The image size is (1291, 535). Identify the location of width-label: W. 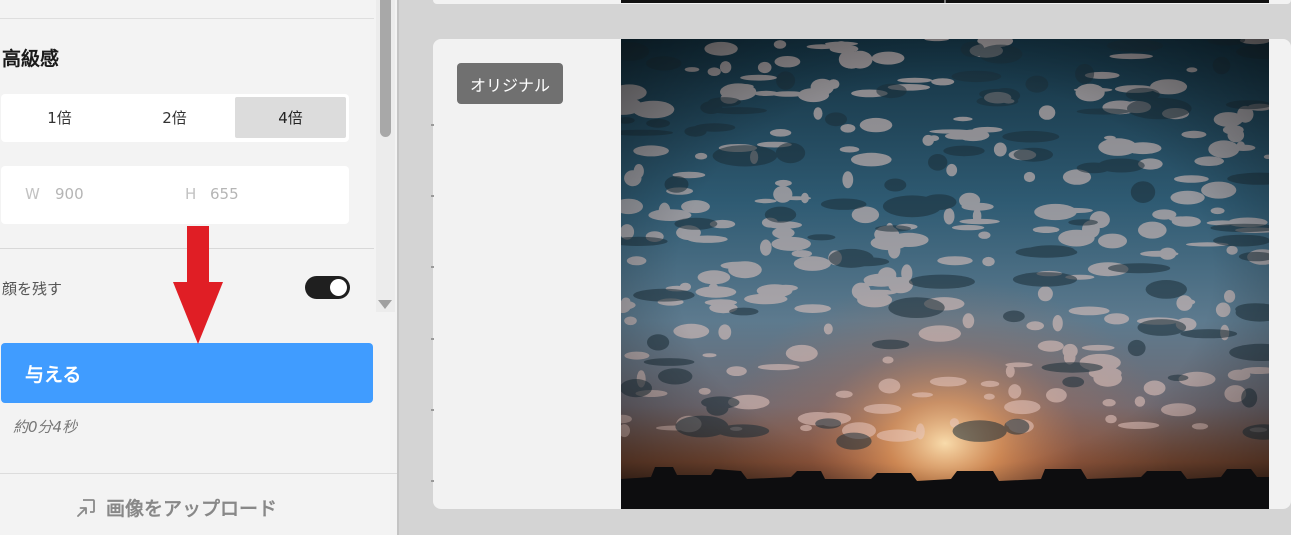
(32, 194).